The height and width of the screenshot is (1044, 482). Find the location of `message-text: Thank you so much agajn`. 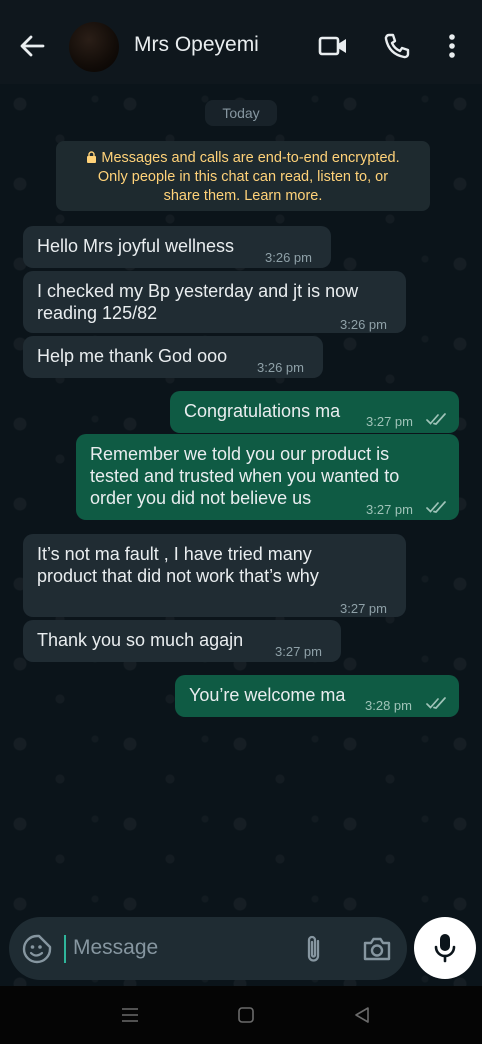

message-text: Thank you so much agajn is located at coordinates (140, 640).